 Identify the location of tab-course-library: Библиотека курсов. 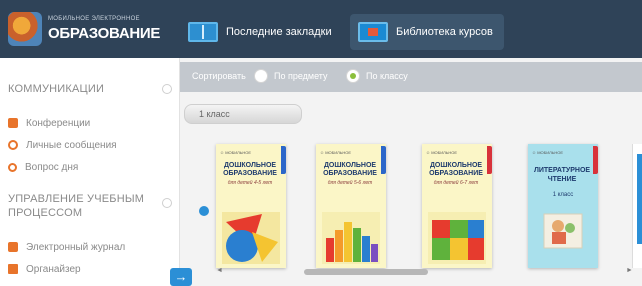
(427, 32).